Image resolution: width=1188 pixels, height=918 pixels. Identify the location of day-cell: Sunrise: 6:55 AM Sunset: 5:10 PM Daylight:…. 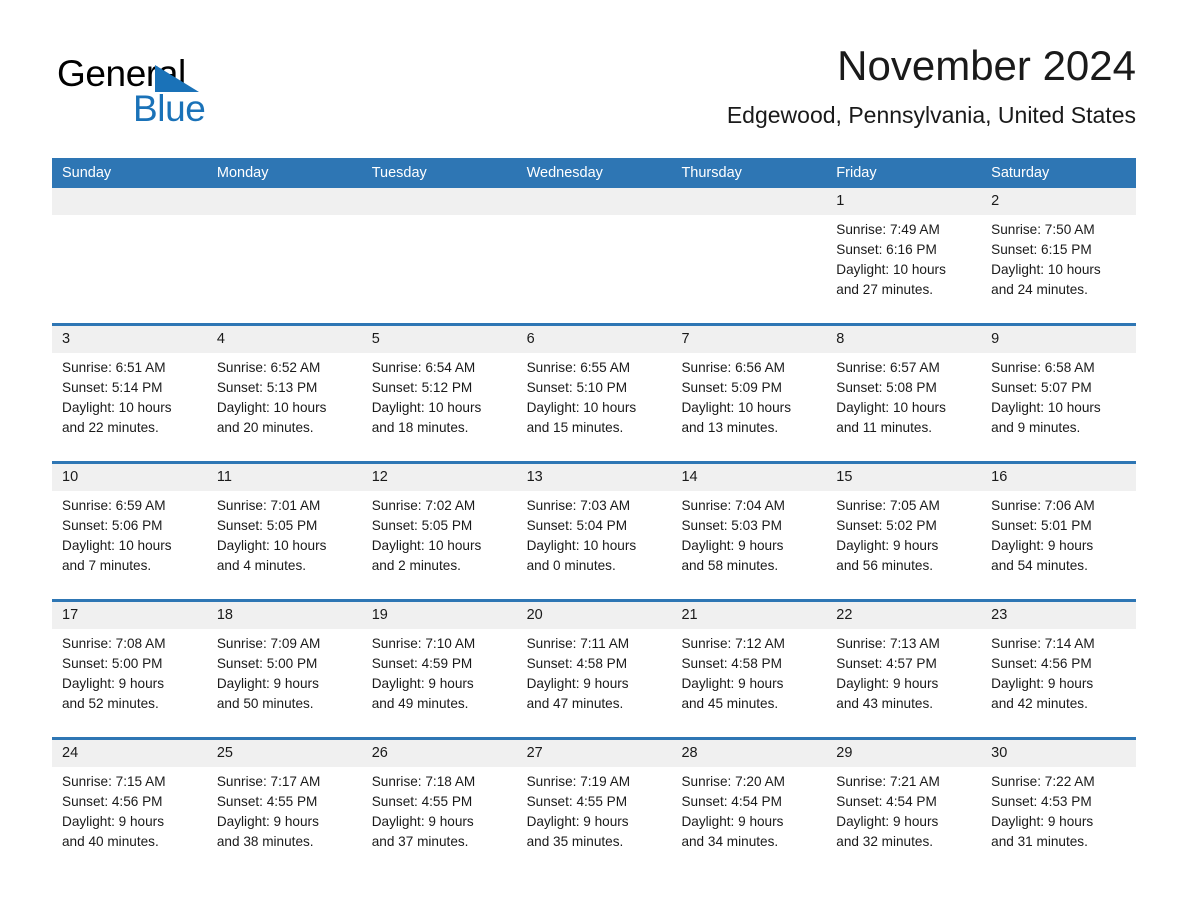
(594, 407).